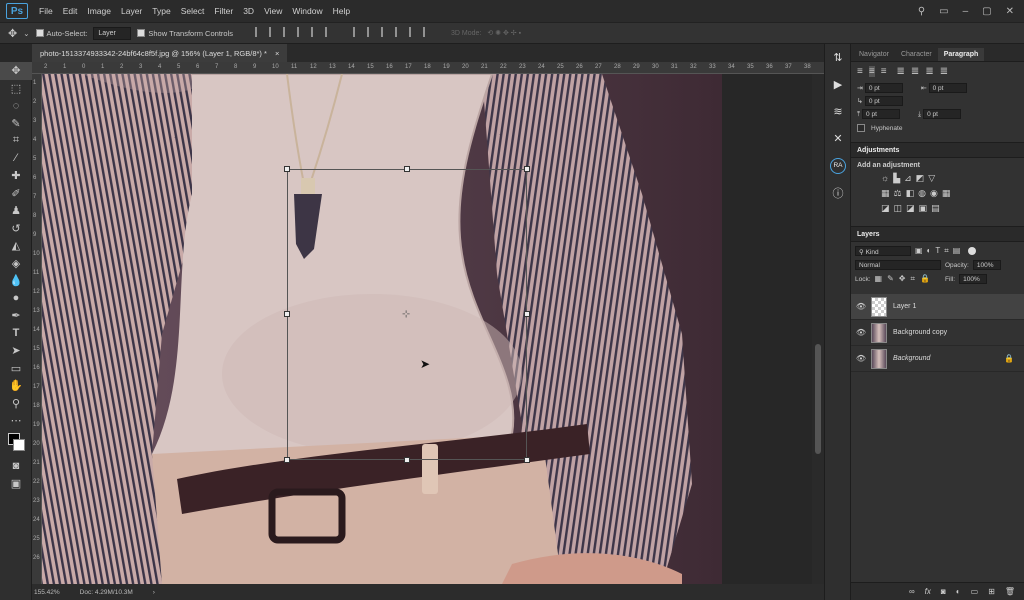  I want to click on scrollbar-thumb, so click(818, 399).